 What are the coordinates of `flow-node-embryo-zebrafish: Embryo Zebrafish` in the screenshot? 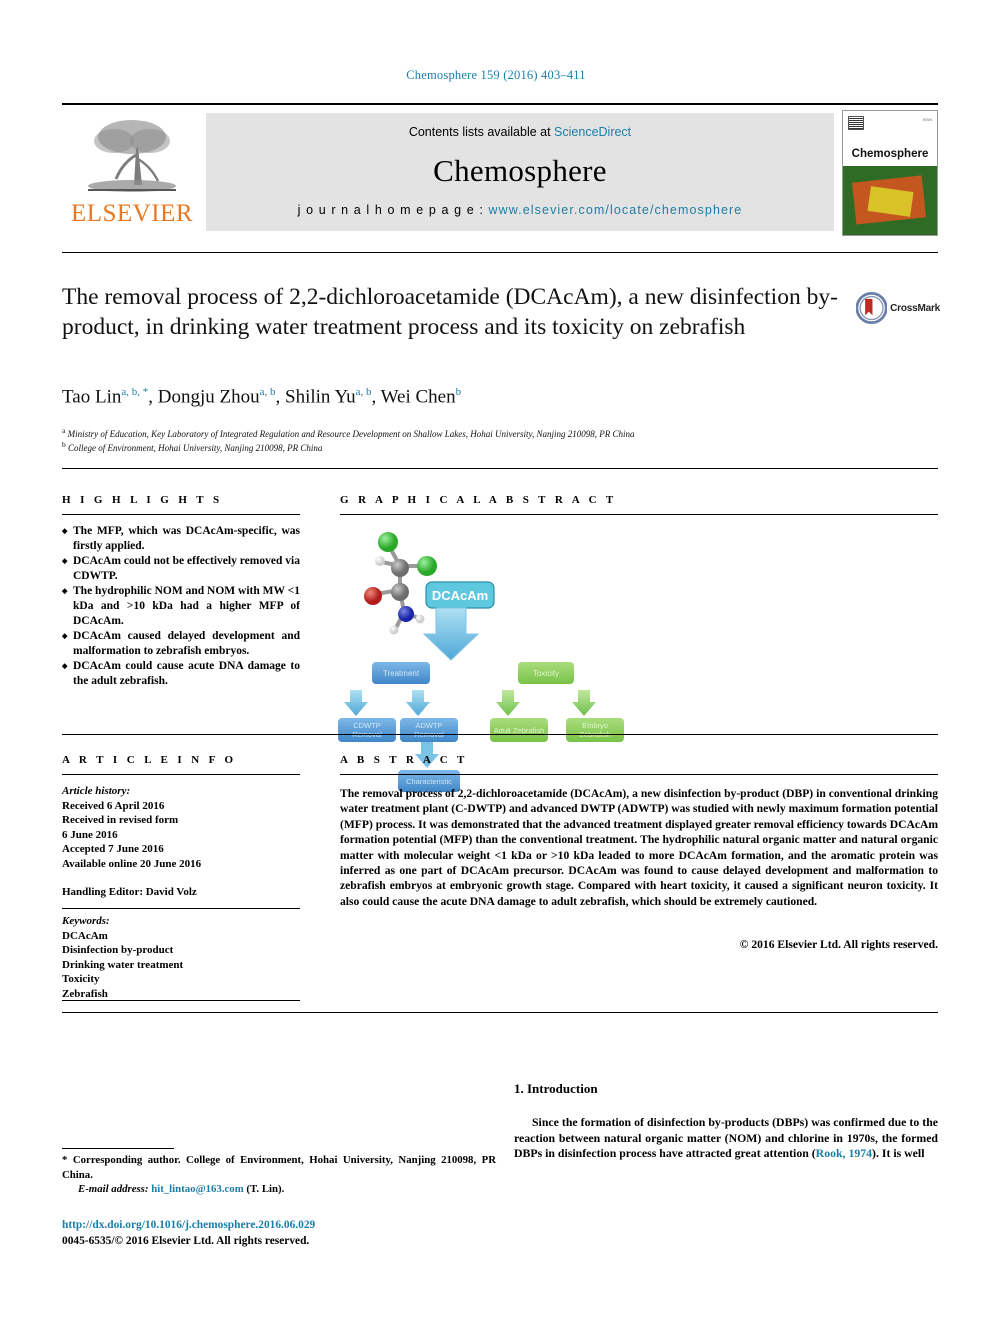 It's located at (595, 730).